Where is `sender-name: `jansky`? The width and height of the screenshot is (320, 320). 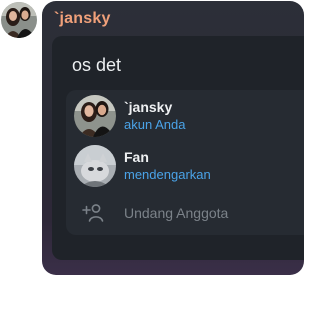
sender-name: `jansky is located at coordinates (82, 19).